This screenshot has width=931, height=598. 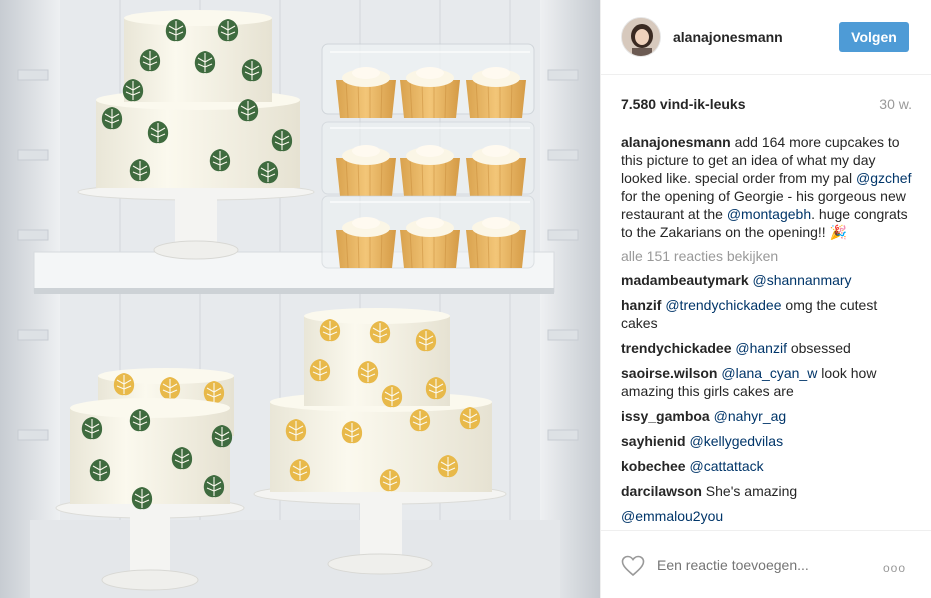 I want to click on avatar, so click(x=641, y=37).